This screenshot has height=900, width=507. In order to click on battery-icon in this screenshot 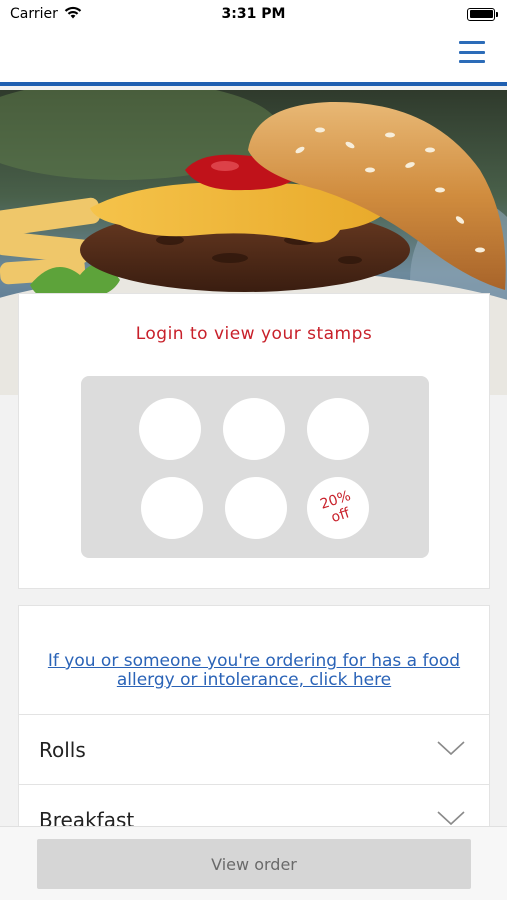, I will do `click(482, 14)`.